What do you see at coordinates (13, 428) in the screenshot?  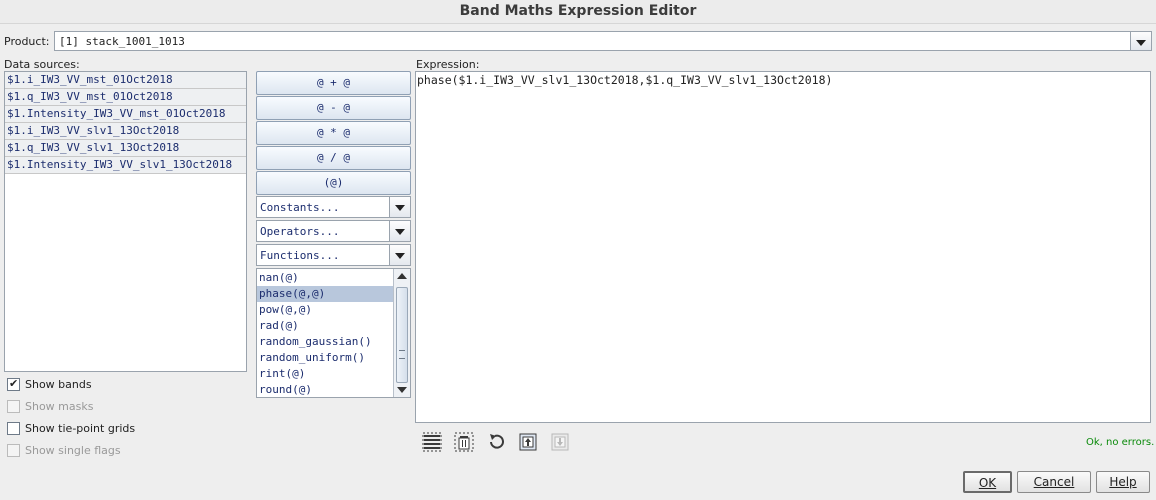 I see `show-tie-point-grids-checkbox` at bounding box center [13, 428].